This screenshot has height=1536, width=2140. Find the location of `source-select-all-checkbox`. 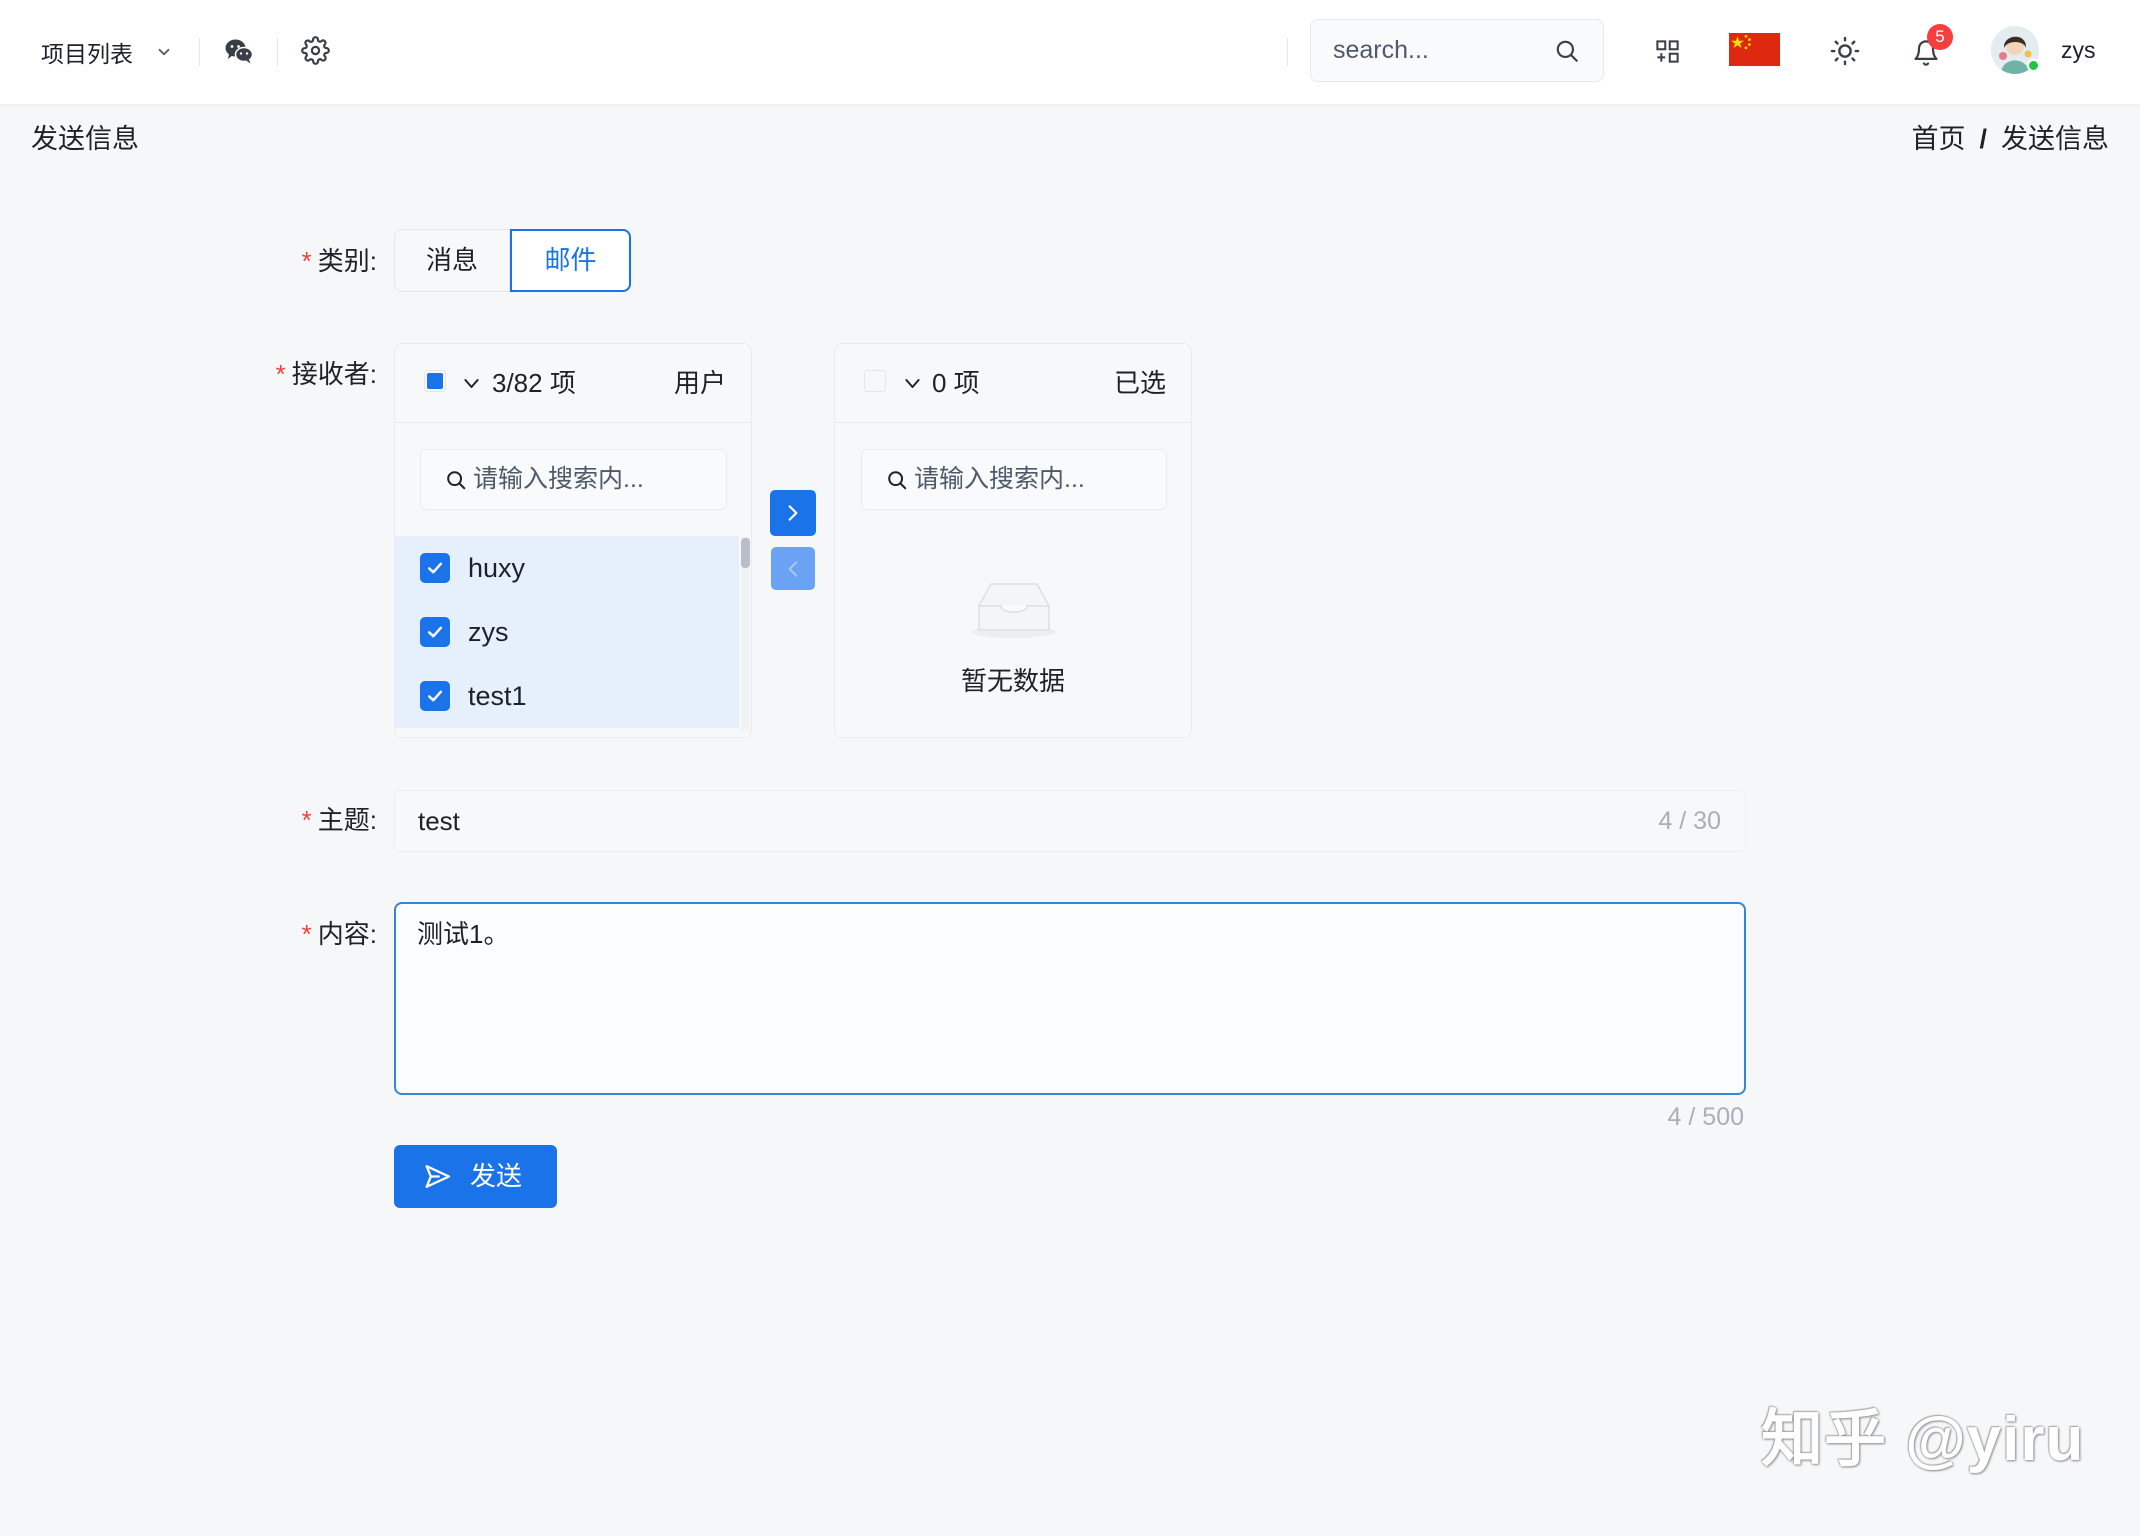

source-select-all-checkbox is located at coordinates (435, 381).